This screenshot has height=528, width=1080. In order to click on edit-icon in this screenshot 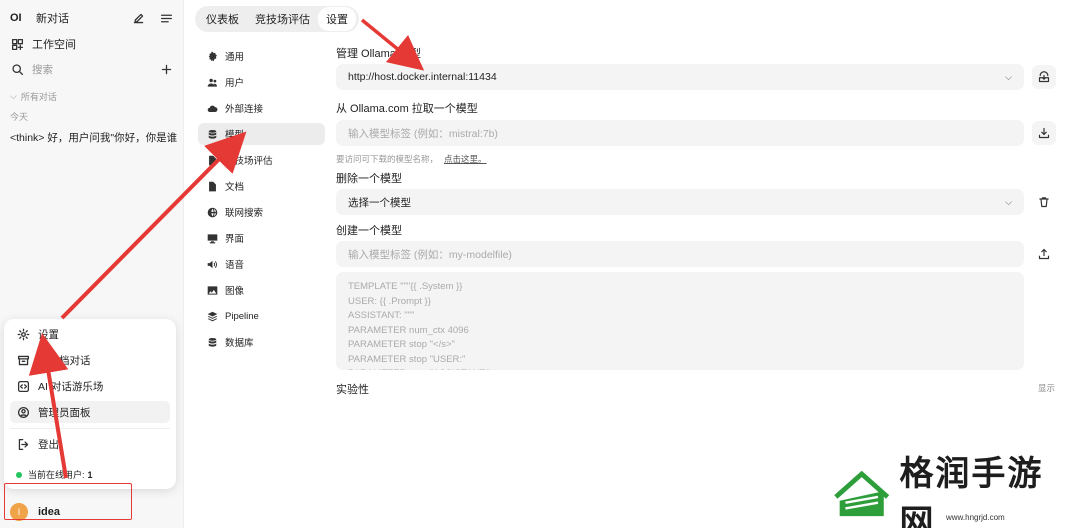, I will do `click(138, 18)`.